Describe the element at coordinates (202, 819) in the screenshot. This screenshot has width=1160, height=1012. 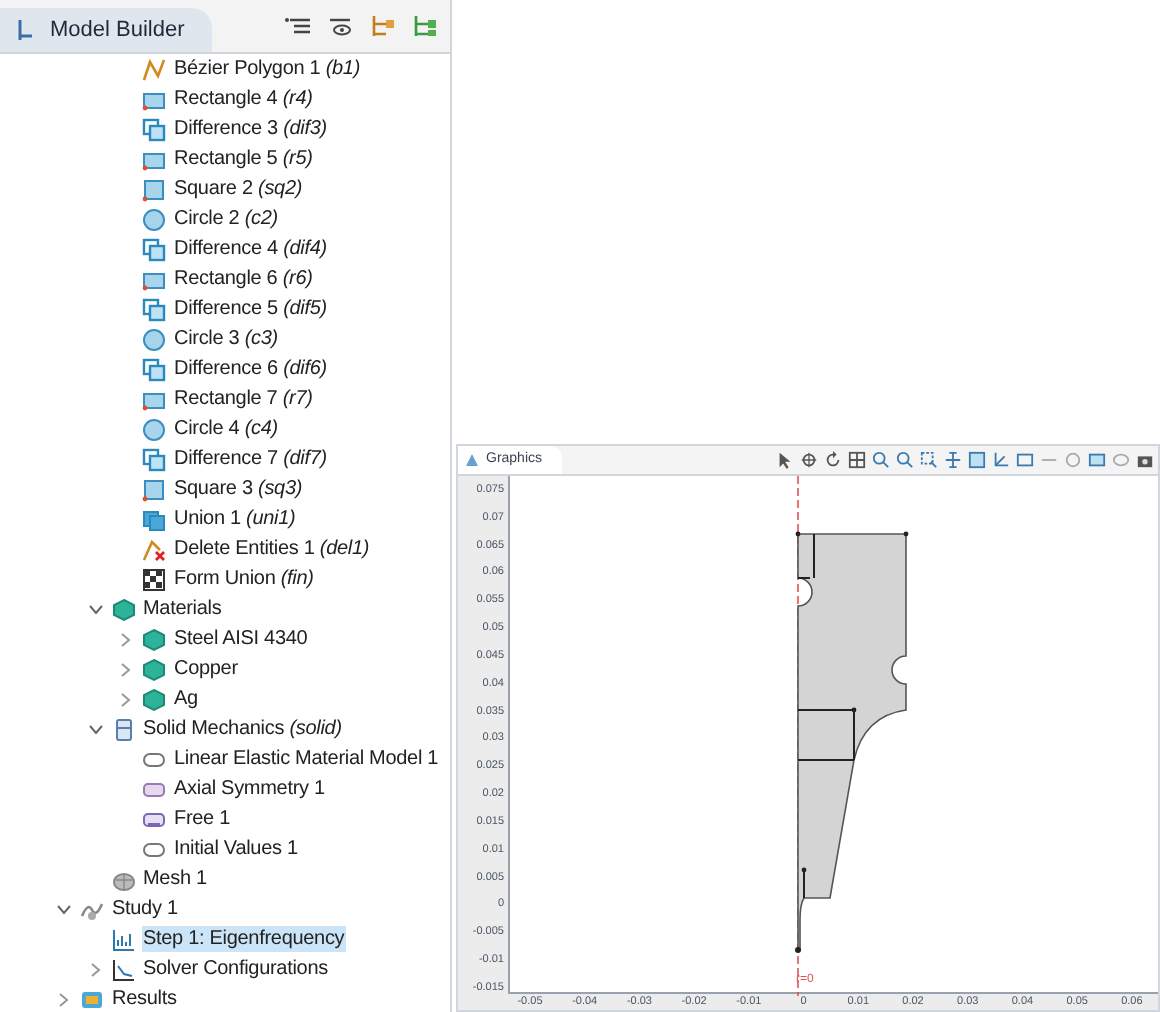
I see `tree-item: Free 1` at that location.